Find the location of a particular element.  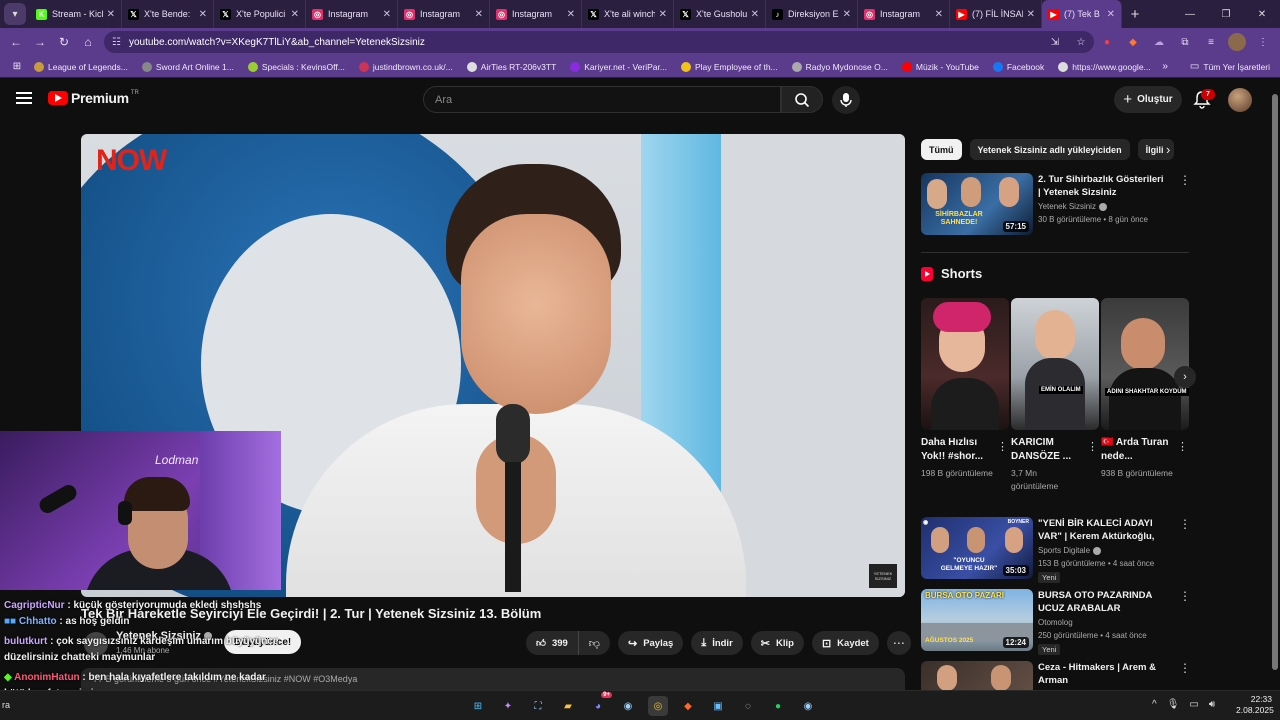

chrome-icon: ◎ is located at coordinates (658, 706).